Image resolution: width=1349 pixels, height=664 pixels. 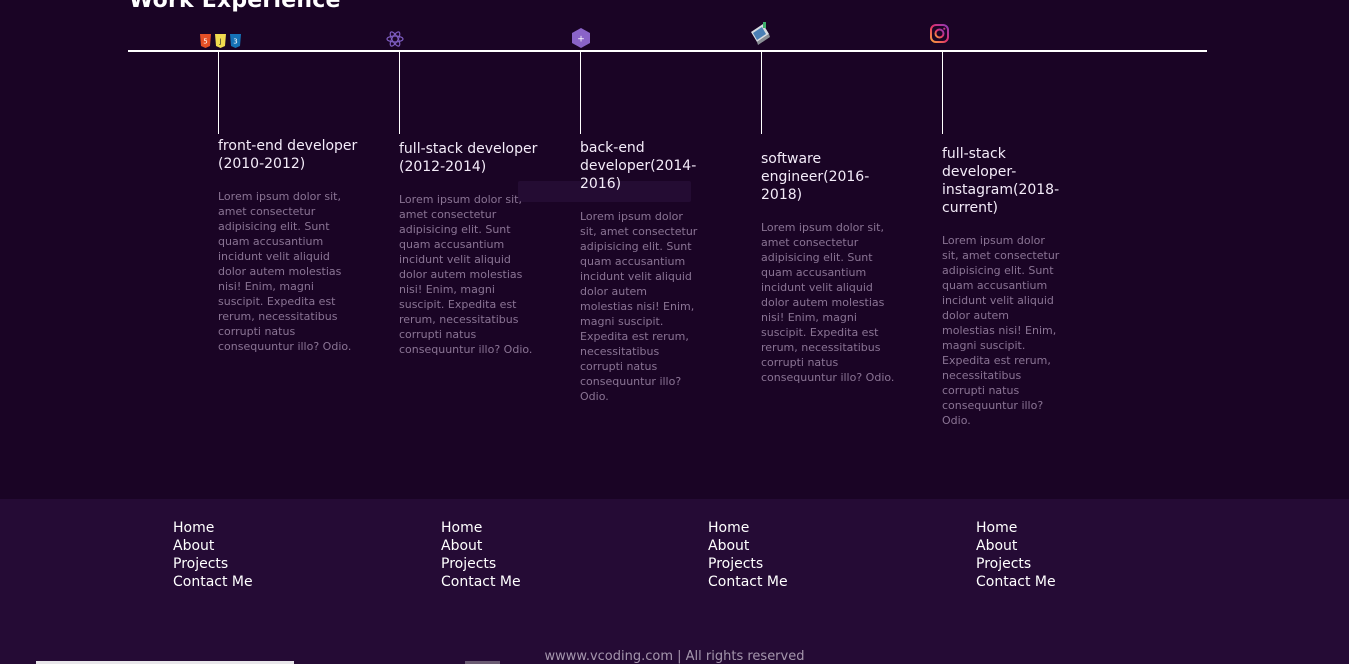 I want to click on timeline-line, so click(x=667, y=51).